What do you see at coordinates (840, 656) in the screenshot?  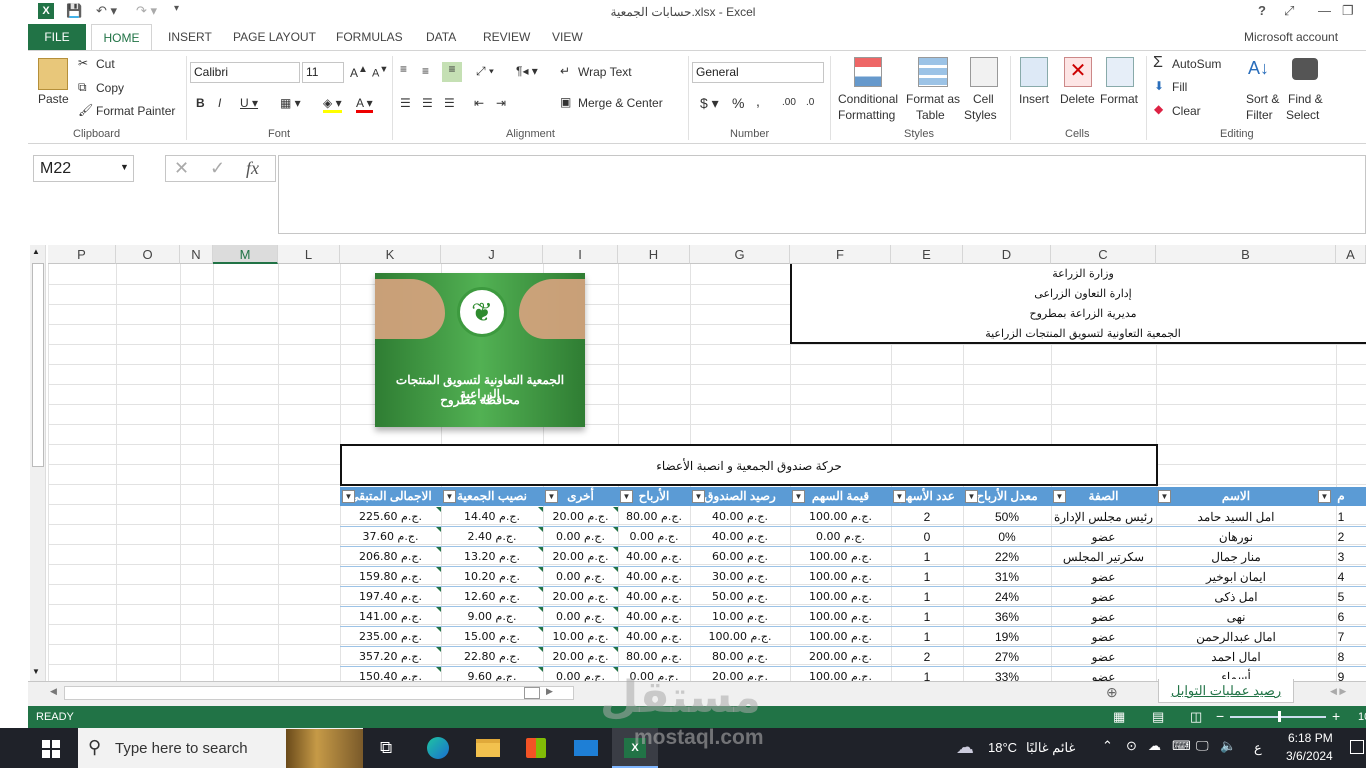 I see `table-cell: 200.00 ج.م.` at bounding box center [840, 656].